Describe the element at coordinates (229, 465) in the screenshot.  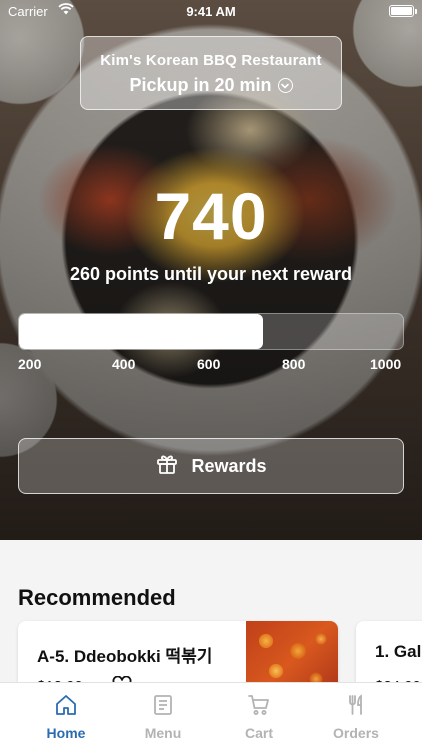
I see `rewards-button-label: Rewards` at that location.